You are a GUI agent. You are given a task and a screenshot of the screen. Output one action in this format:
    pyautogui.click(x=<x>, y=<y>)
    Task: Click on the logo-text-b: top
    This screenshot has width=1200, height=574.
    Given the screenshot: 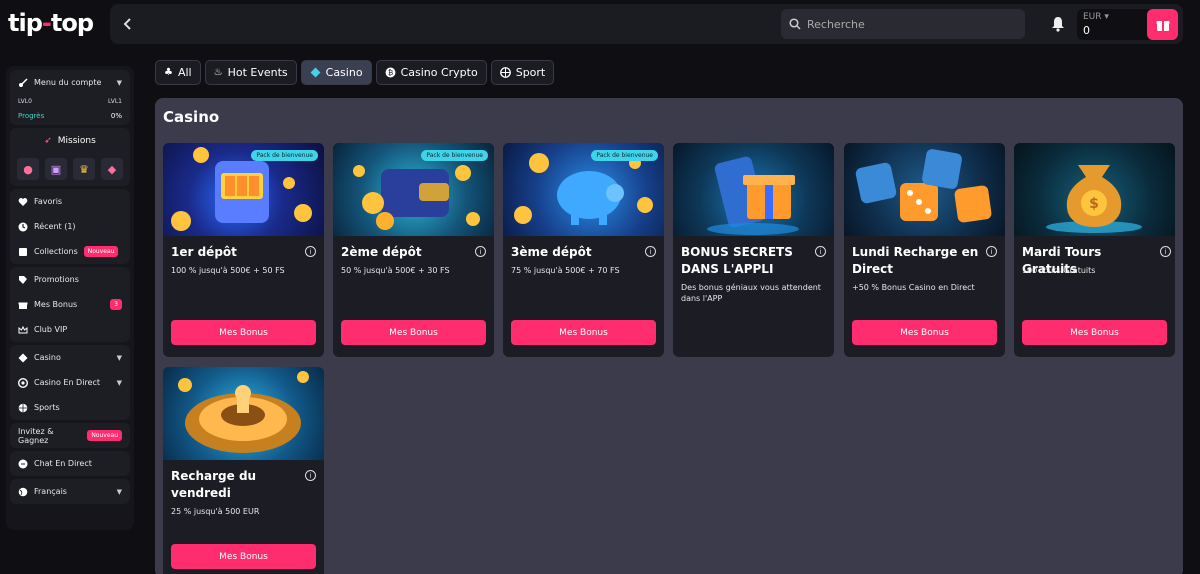 What is the action you would take?
    pyautogui.click(x=72, y=23)
    